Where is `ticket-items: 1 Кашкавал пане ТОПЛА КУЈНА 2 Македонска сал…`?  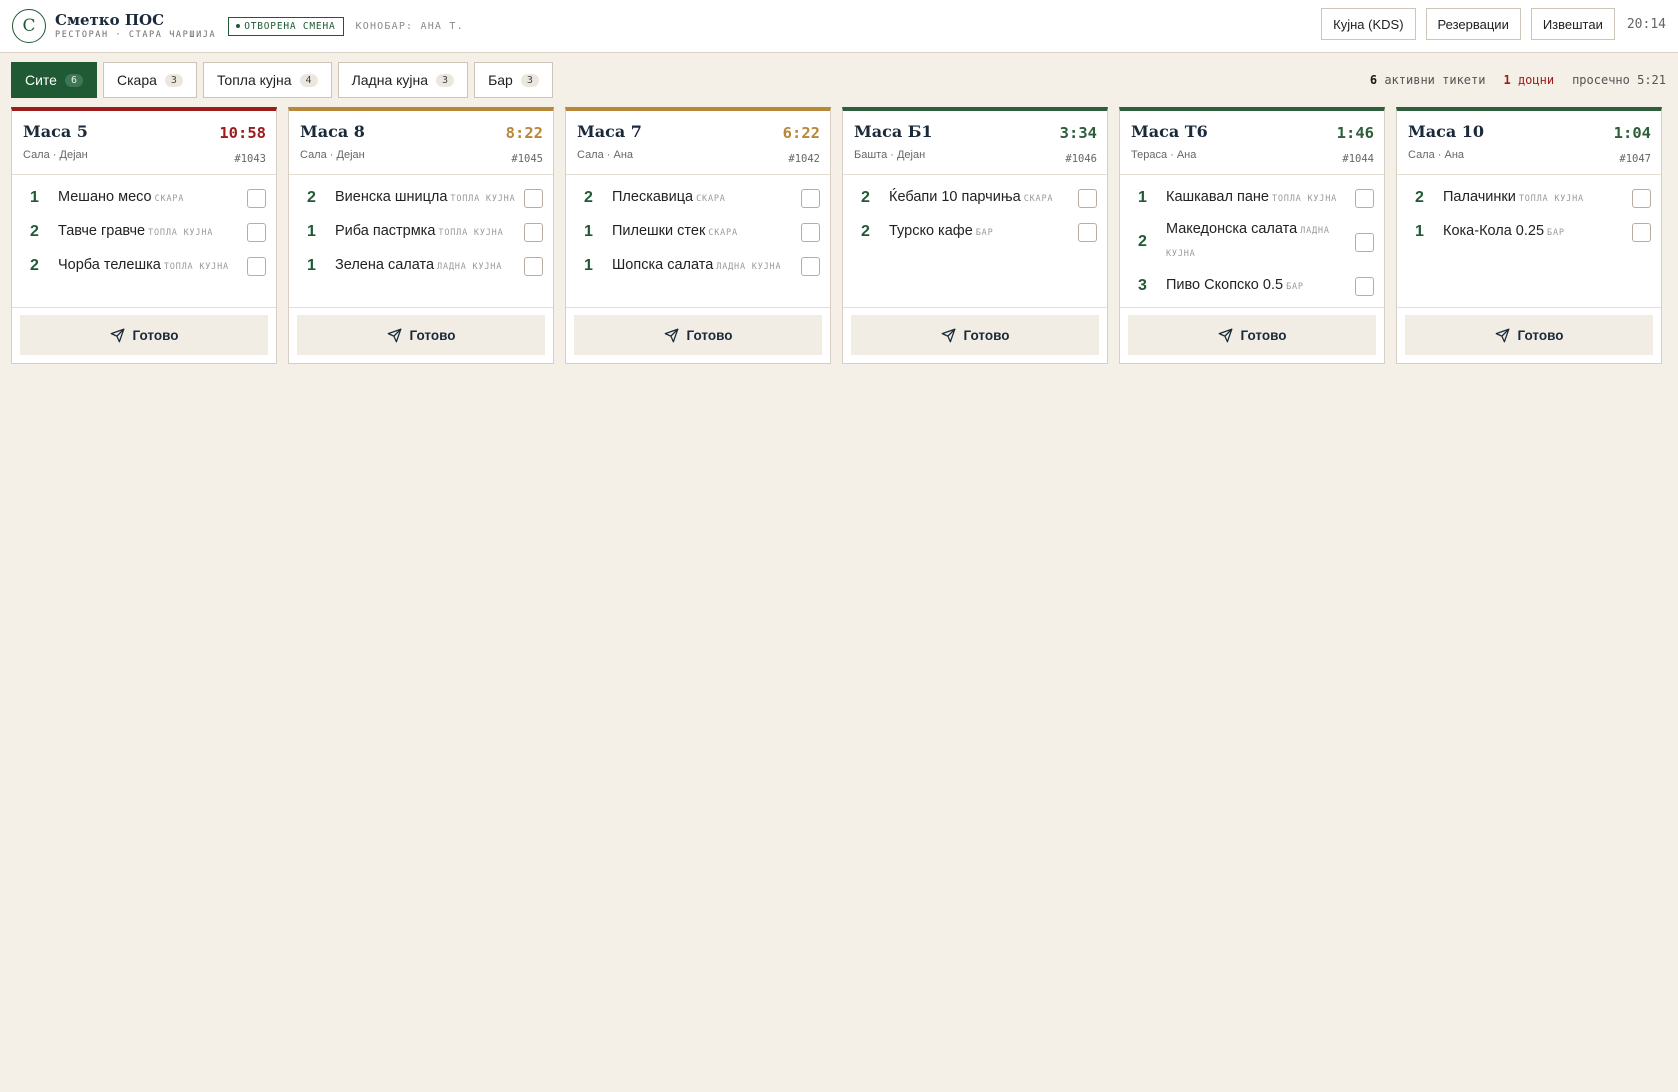
ticket-items: 1 Кашкавал пане ТОПЛА КУЈНА 2 Македонска сал… is located at coordinates (1252, 241).